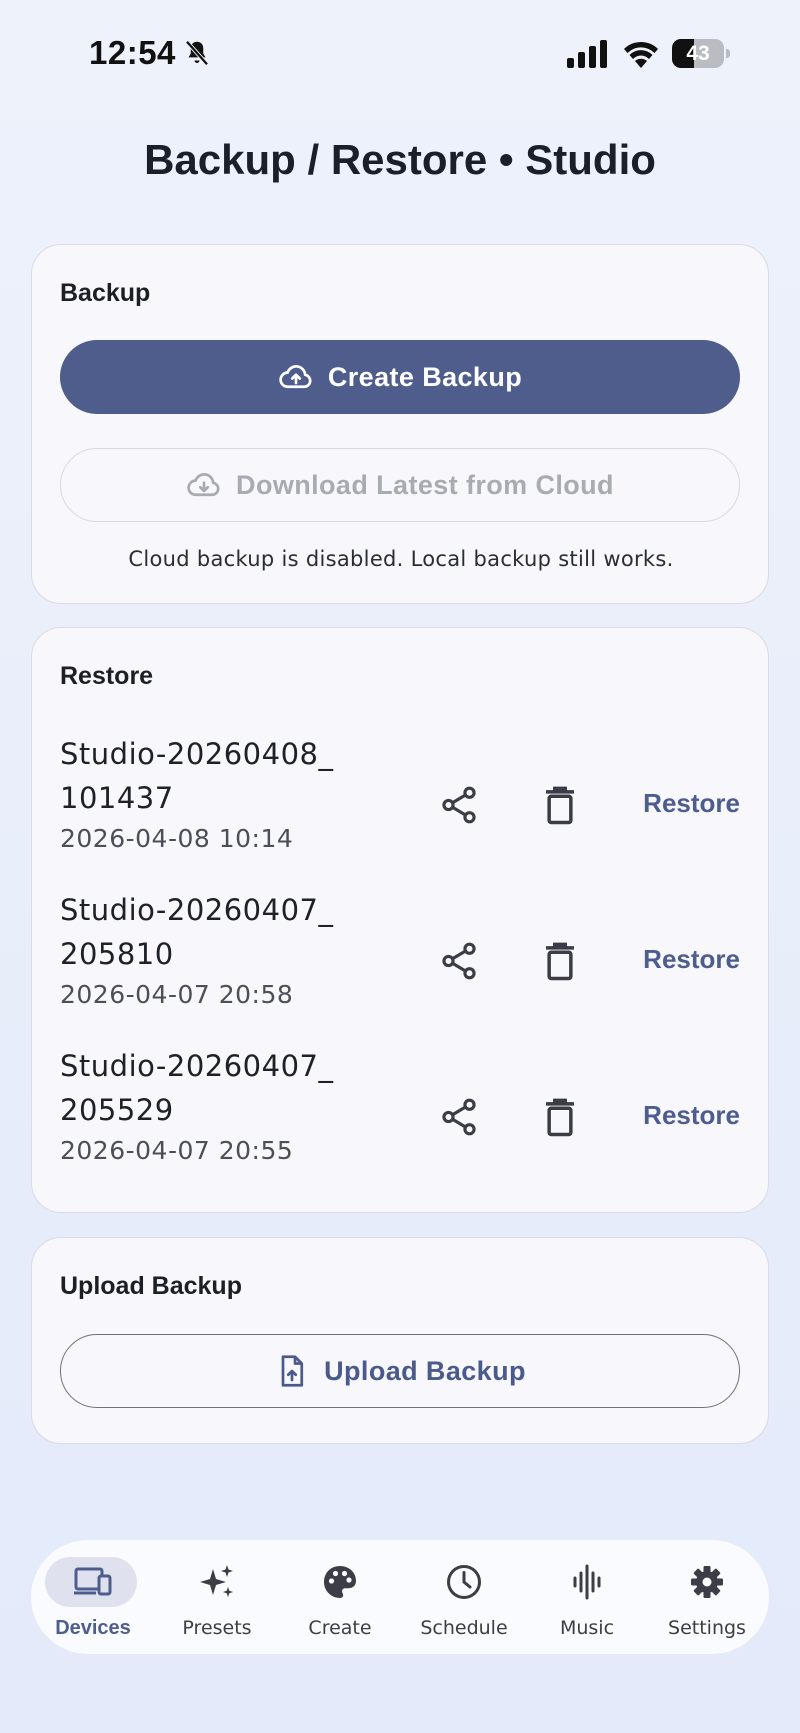  I want to click on bell-slash-icon, so click(197, 53).